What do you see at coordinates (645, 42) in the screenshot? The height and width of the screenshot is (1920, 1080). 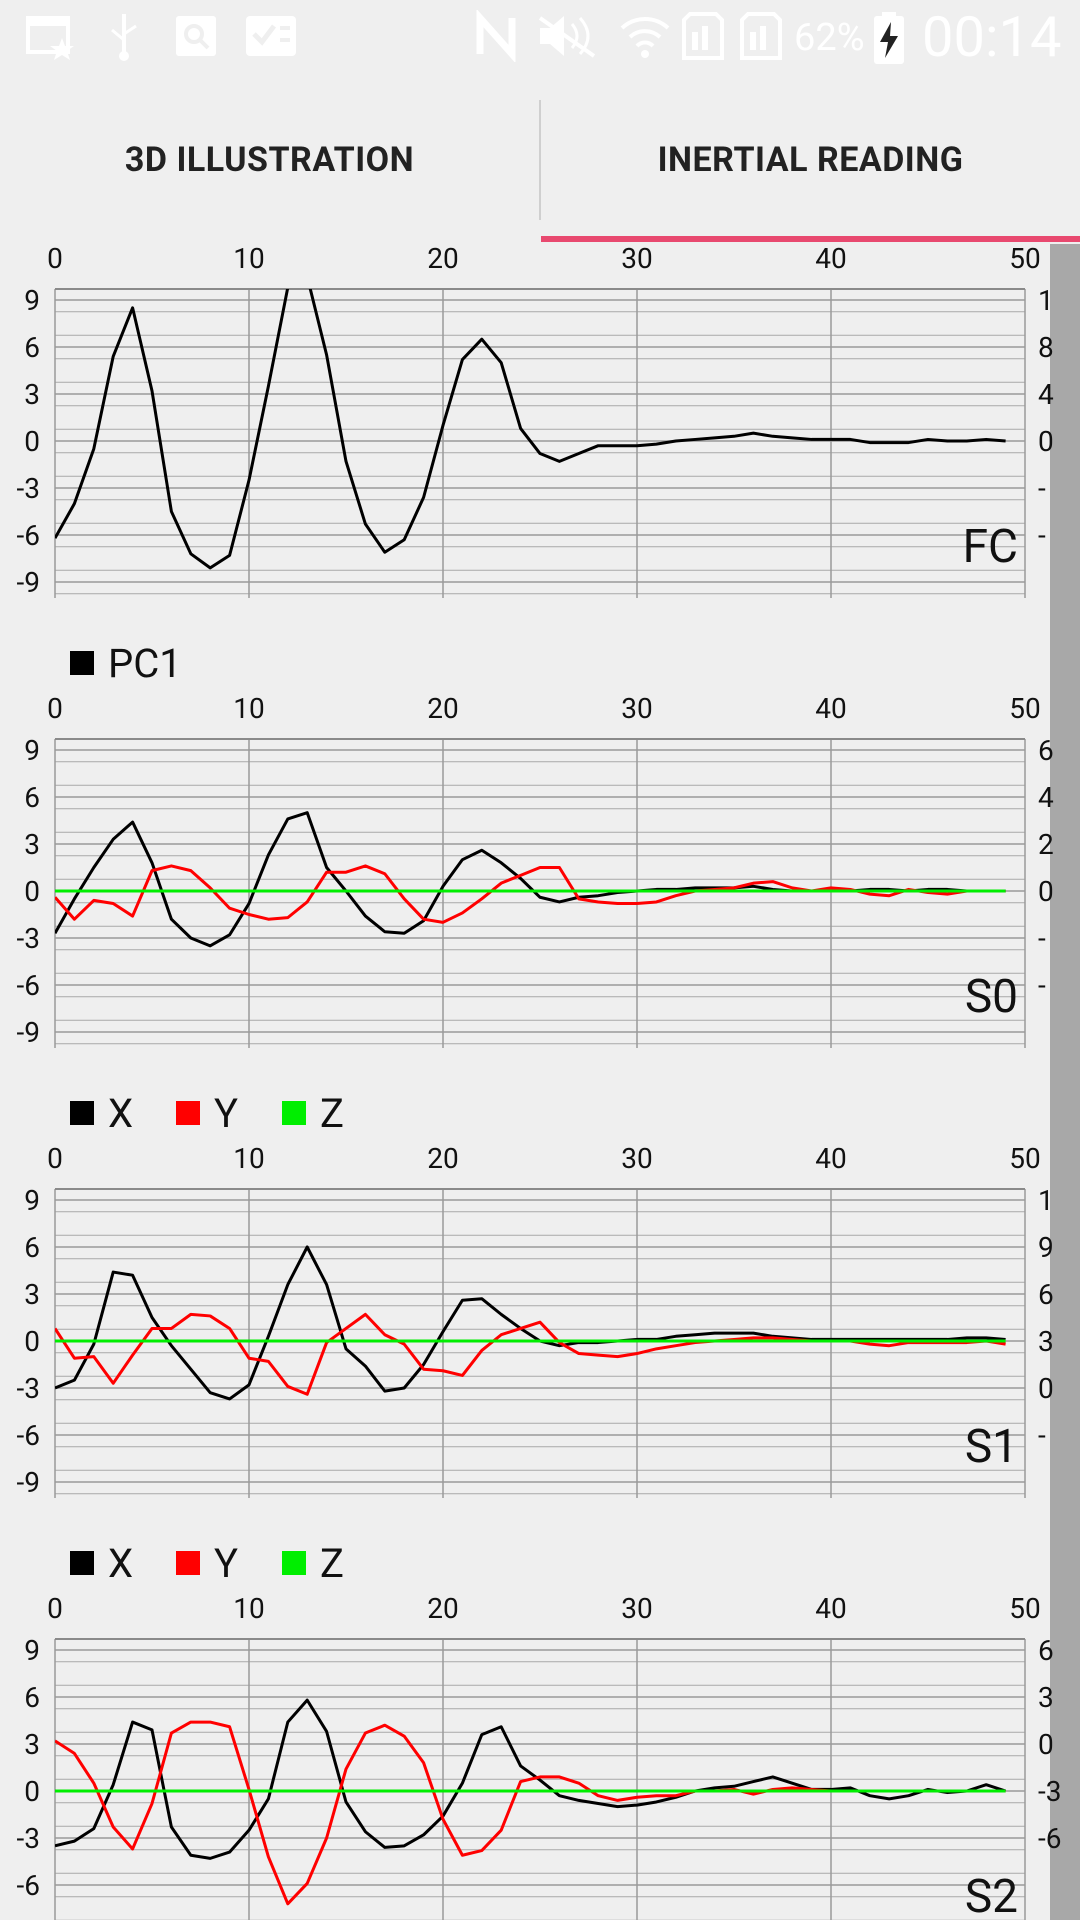 I see `wifi-icon` at bounding box center [645, 42].